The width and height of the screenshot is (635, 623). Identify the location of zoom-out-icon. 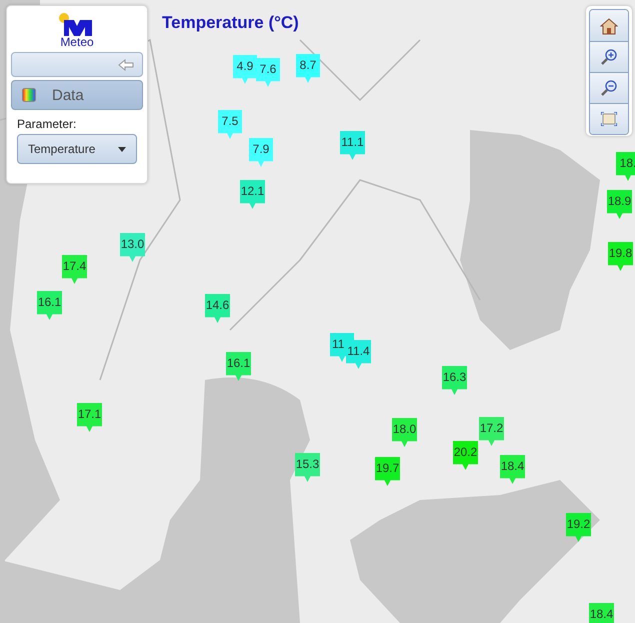
(609, 88).